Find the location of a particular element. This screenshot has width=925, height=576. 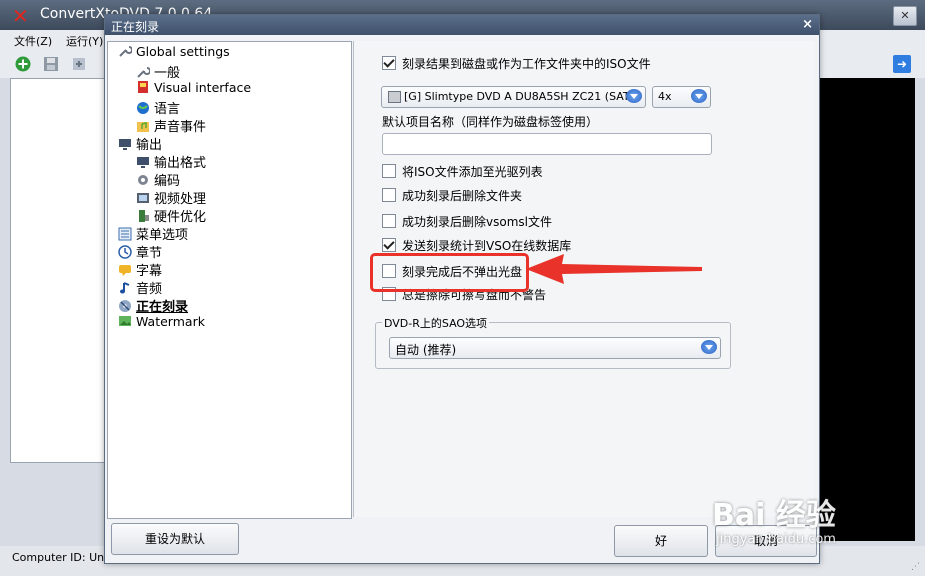

tree-item-output: 输出 is located at coordinates (140, 143).